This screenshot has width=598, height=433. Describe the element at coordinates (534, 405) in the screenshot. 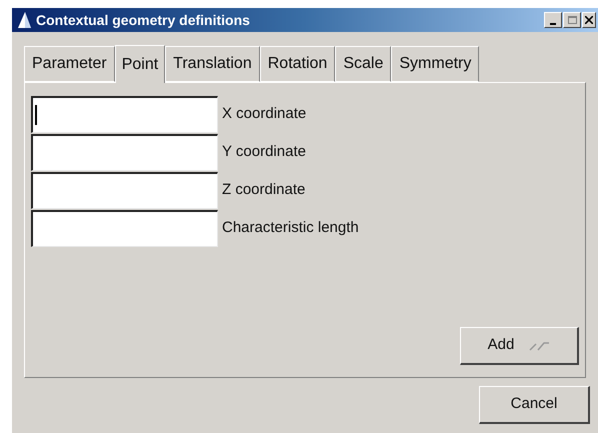

I see `cancel-button: Cancel` at that location.